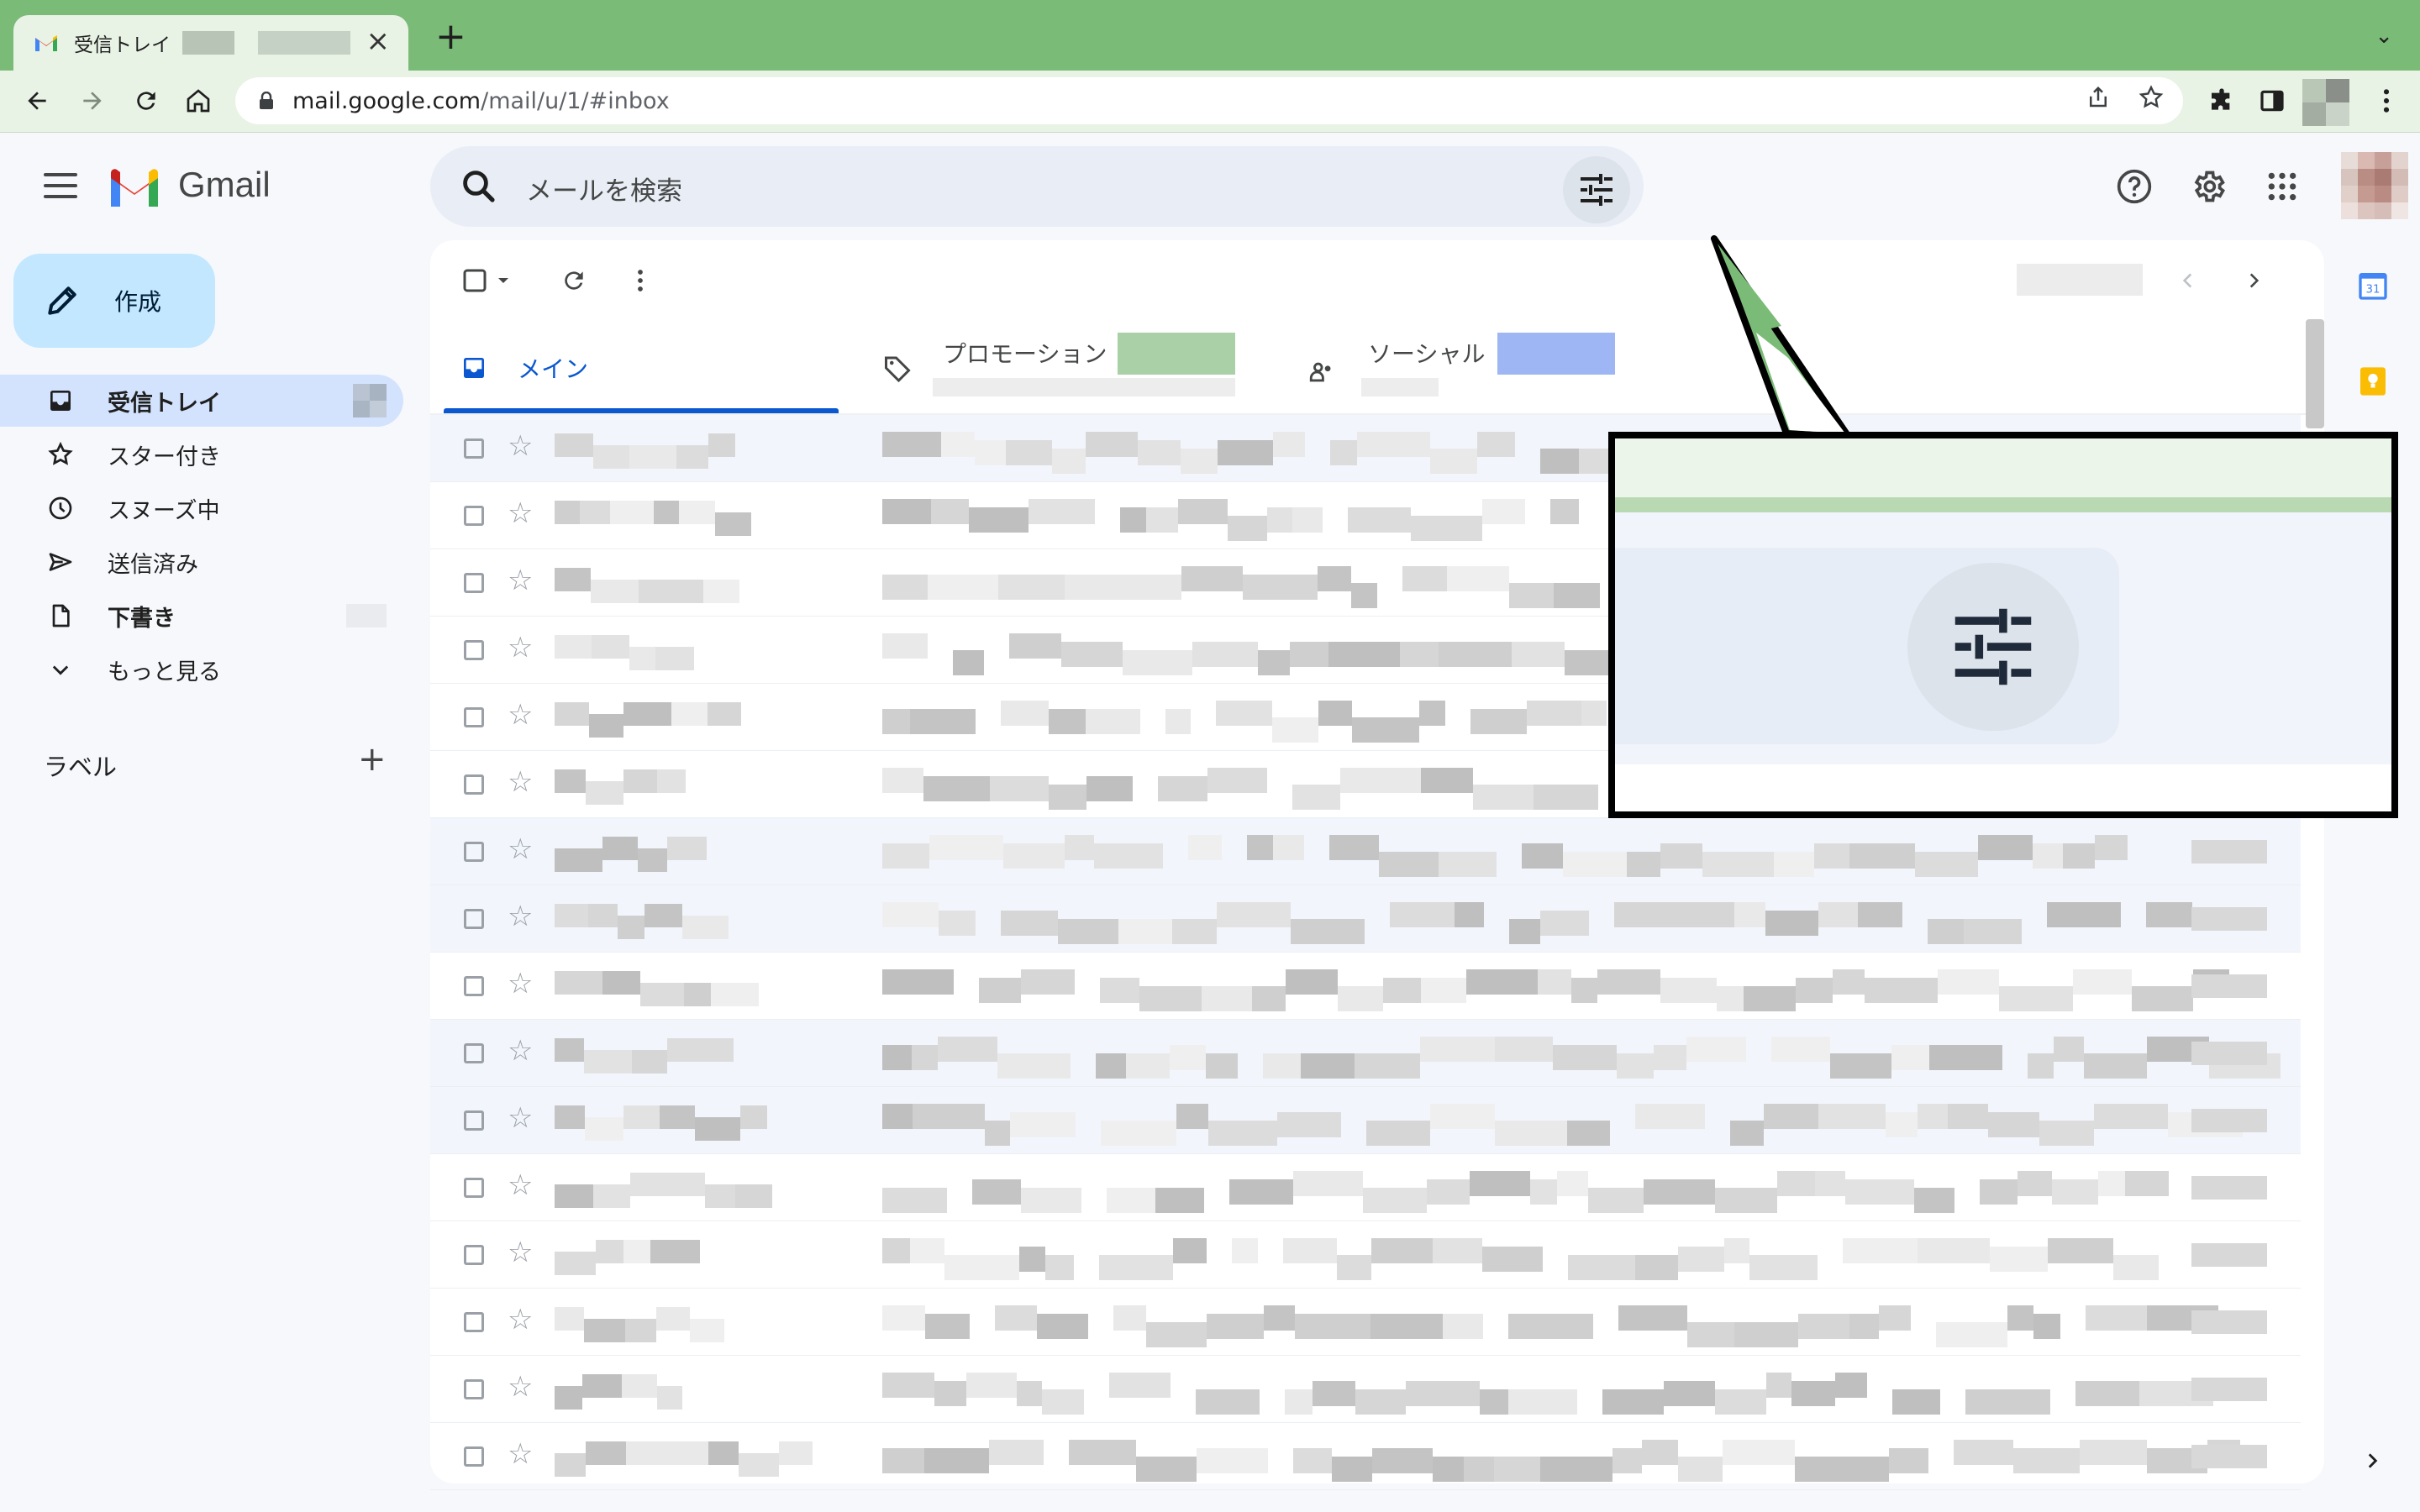 The image size is (2420, 1512). Describe the element at coordinates (60, 562) in the screenshot. I see `send-icon` at that location.